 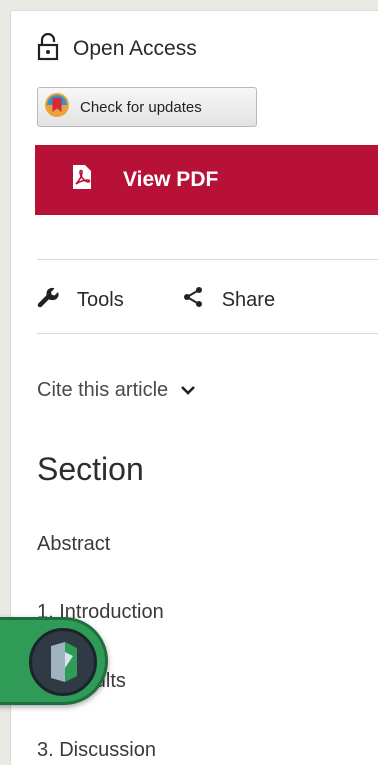 What do you see at coordinates (57, 107) in the screenshot?
I see `crossmark-icon` at bounding box center [57, 107].